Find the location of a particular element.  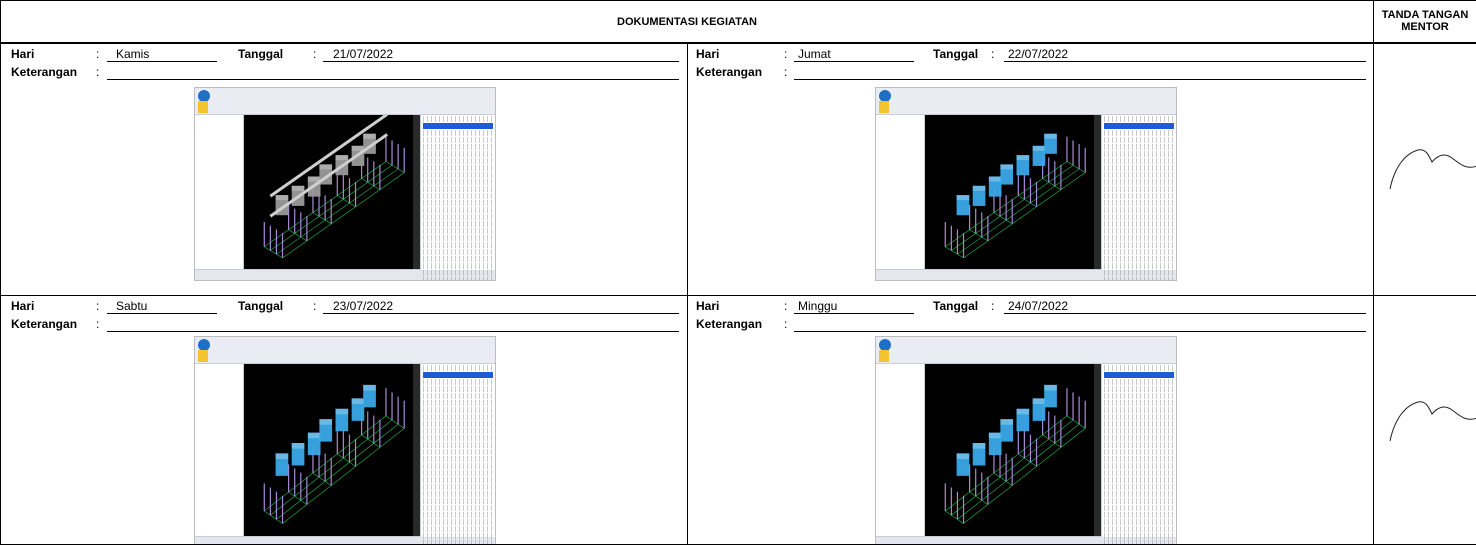

day-row: Hari : Jumat Tanggal : 22/07/2022 is located at coordinates (1030, 54).